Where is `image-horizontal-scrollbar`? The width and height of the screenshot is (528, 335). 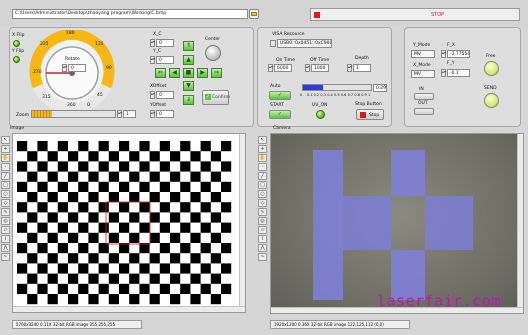
image-horizontal-scrollbar is located at coordinates (129, 309).